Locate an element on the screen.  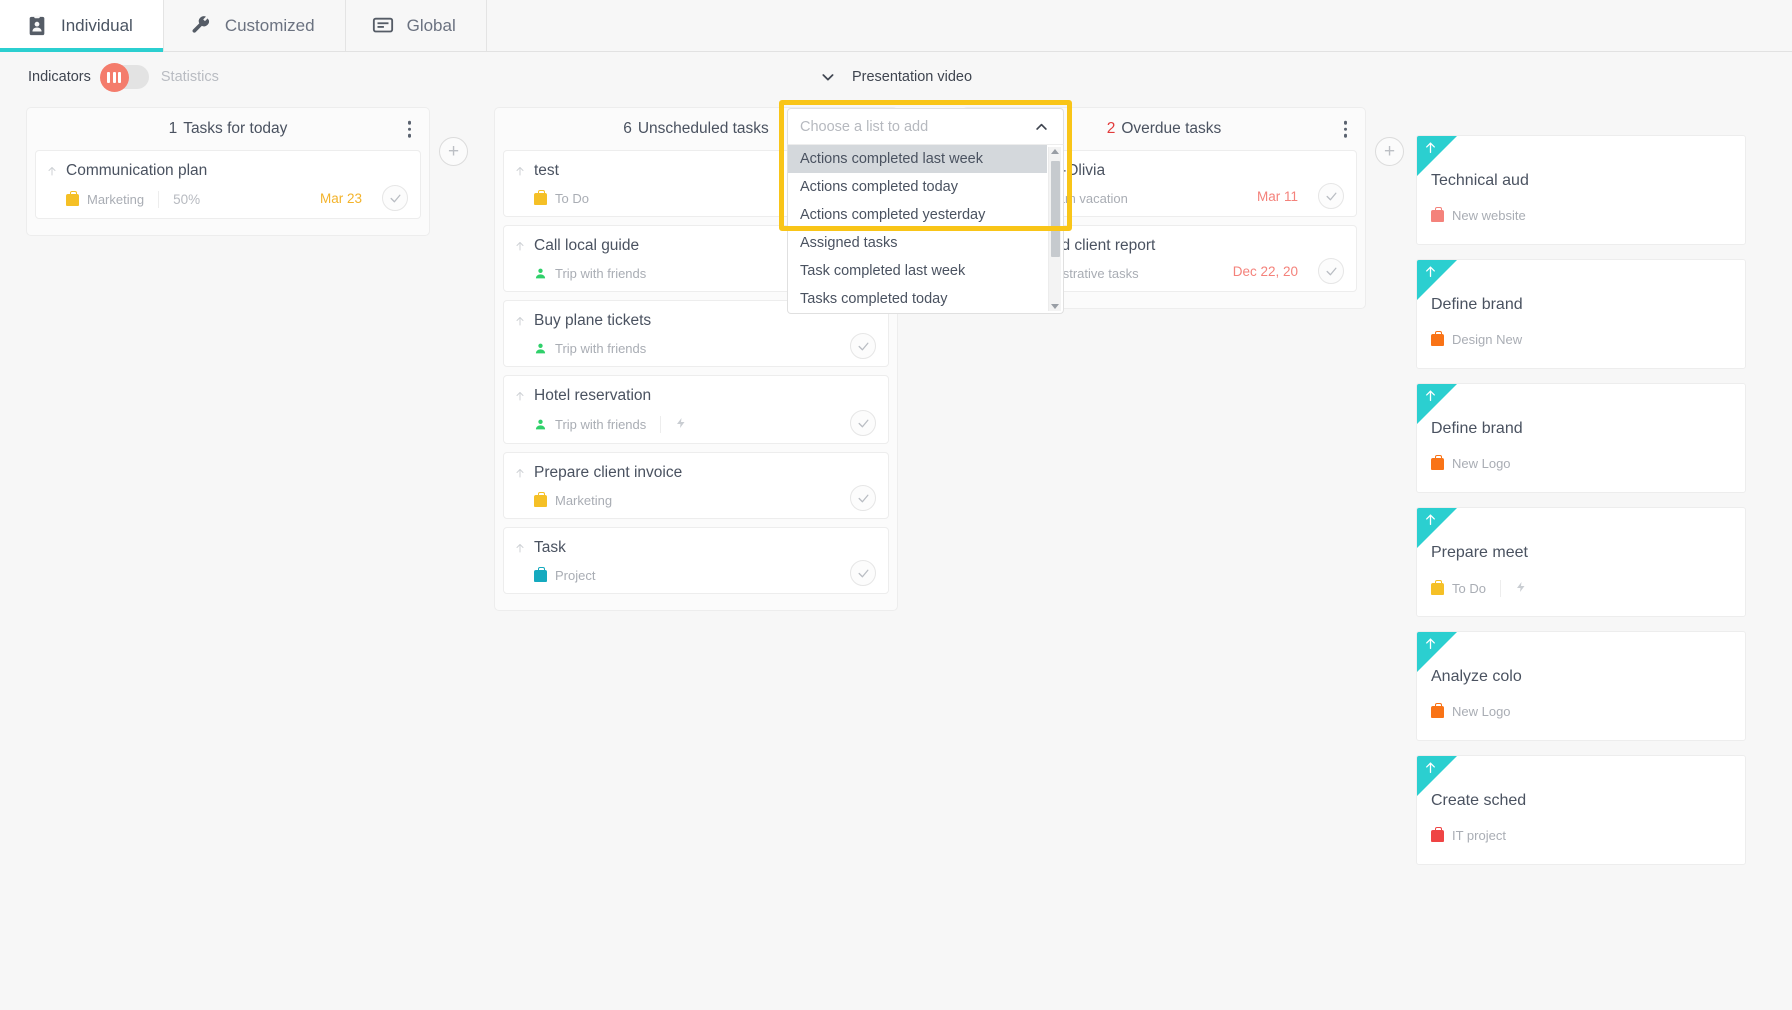
task-meta: Trip with friends is located at coordinates (695, 348).